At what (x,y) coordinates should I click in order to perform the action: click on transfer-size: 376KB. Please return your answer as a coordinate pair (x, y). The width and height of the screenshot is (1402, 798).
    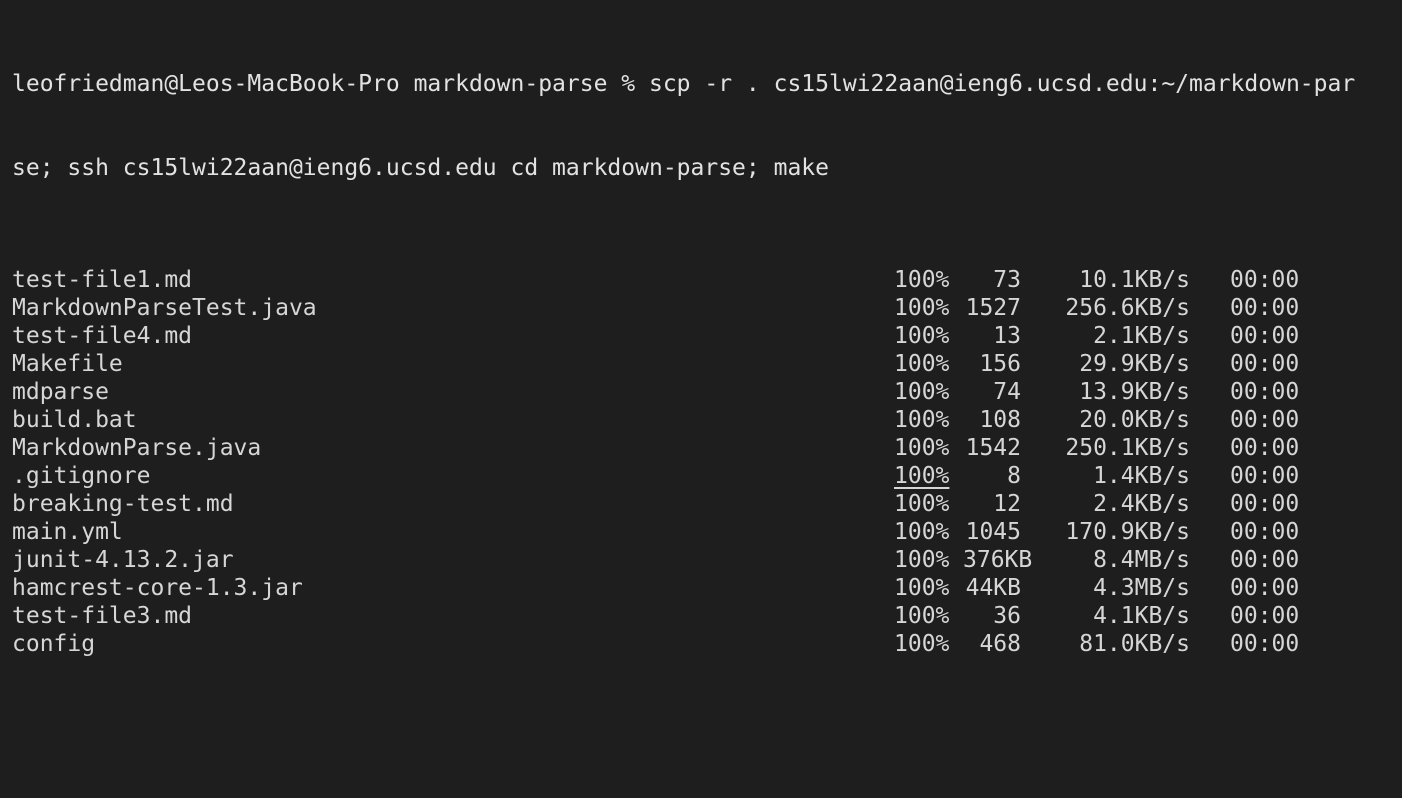
    Looking at the image, I should click on (998, 560).